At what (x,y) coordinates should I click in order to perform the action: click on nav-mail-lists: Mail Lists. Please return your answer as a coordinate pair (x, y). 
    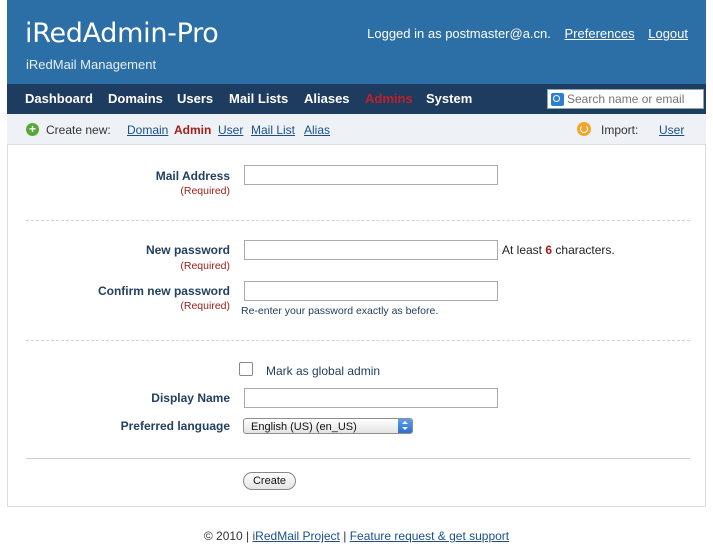
    Looking at the image, I should click on (258, 98).